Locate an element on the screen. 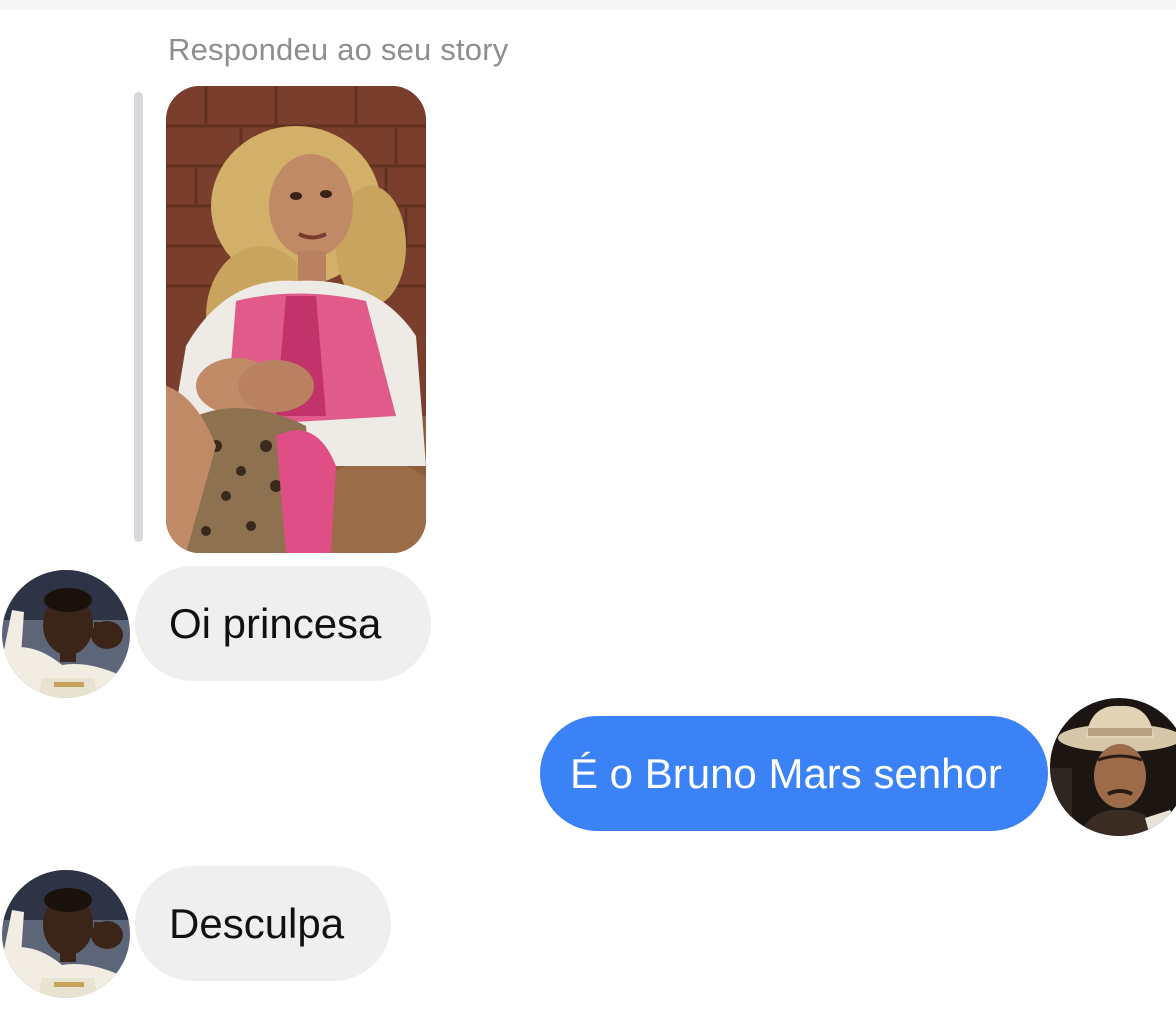 The height and width of the screenshot is (1021, 1176). story-quote-bar is located at coordinates (138, 317).